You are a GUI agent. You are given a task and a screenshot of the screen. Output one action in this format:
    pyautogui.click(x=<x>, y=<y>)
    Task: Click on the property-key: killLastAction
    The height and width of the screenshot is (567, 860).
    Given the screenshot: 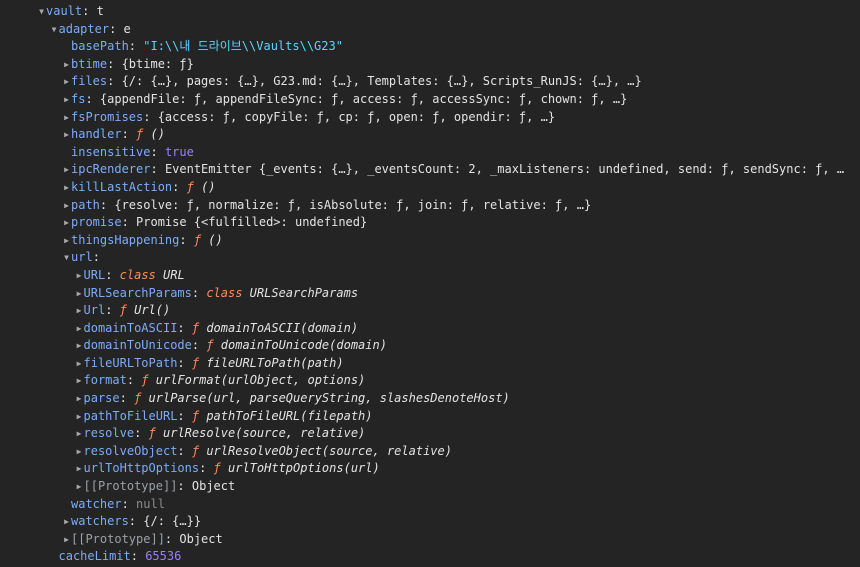 What is the action you would take?
    pyautogui.click(x=121, y=187)
    